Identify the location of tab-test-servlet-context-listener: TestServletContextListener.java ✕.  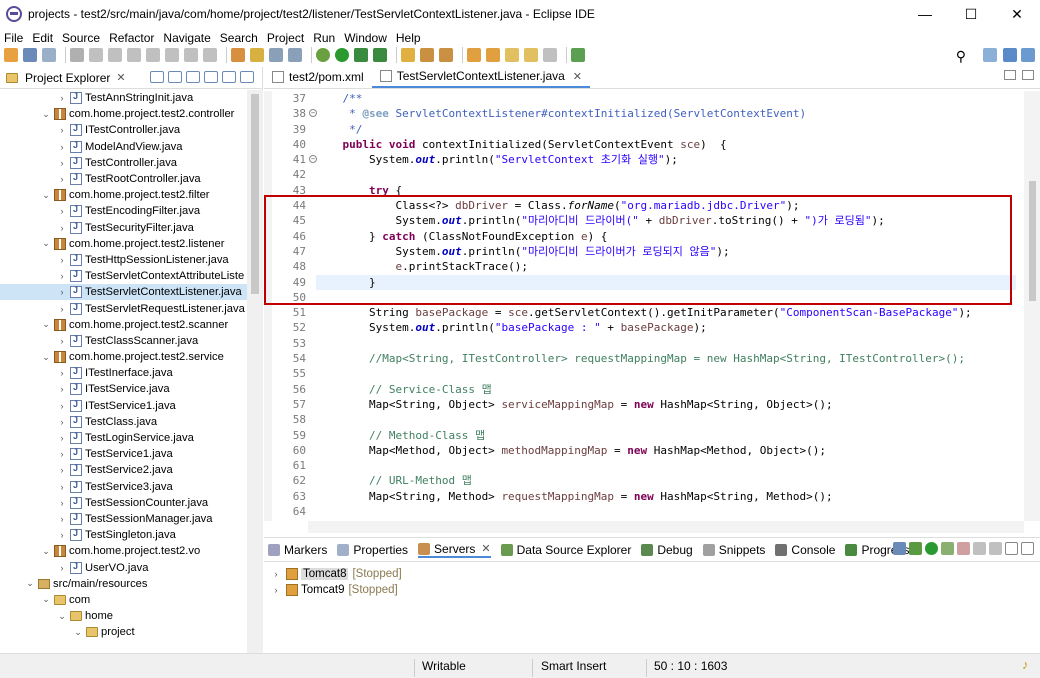
(481, 77).